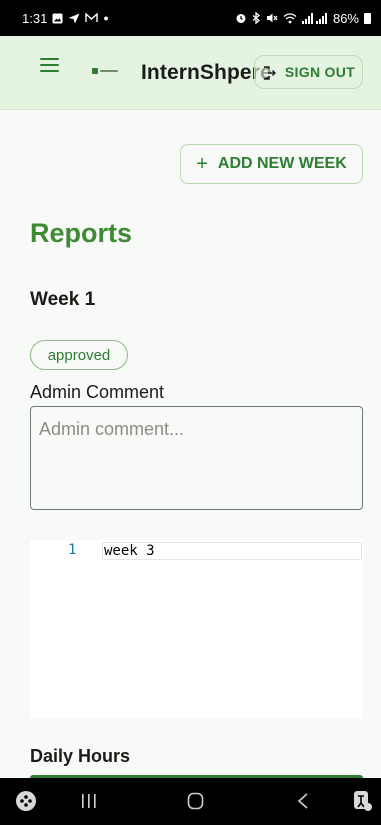 This screenshot has width=381, height=825. I want to click on add-new-week-button: + ADD NEW WEEK, so click(271, 164).